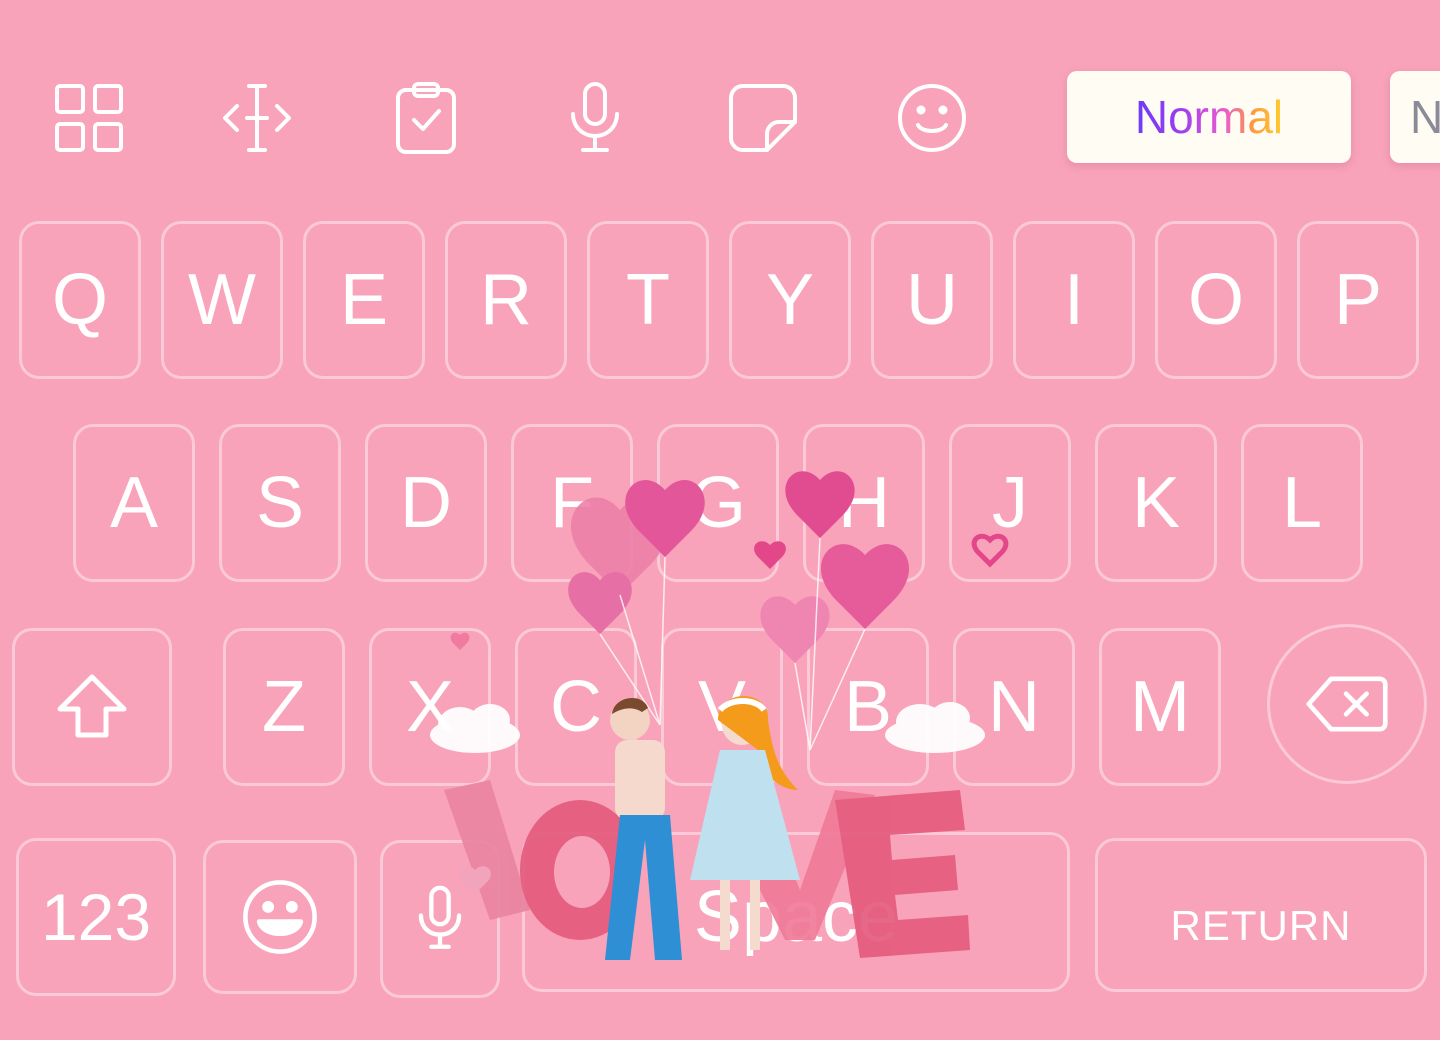  I want to click on key-w: W, so click(222, 300).